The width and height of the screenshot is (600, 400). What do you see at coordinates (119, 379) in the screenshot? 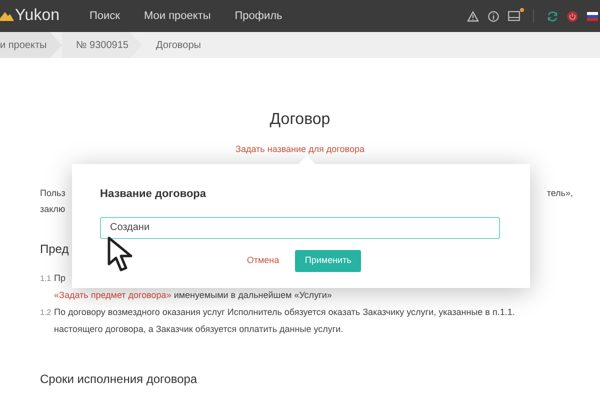
I see `section-heading: Сроки исполнения договора` at bounding box center [119, 379].